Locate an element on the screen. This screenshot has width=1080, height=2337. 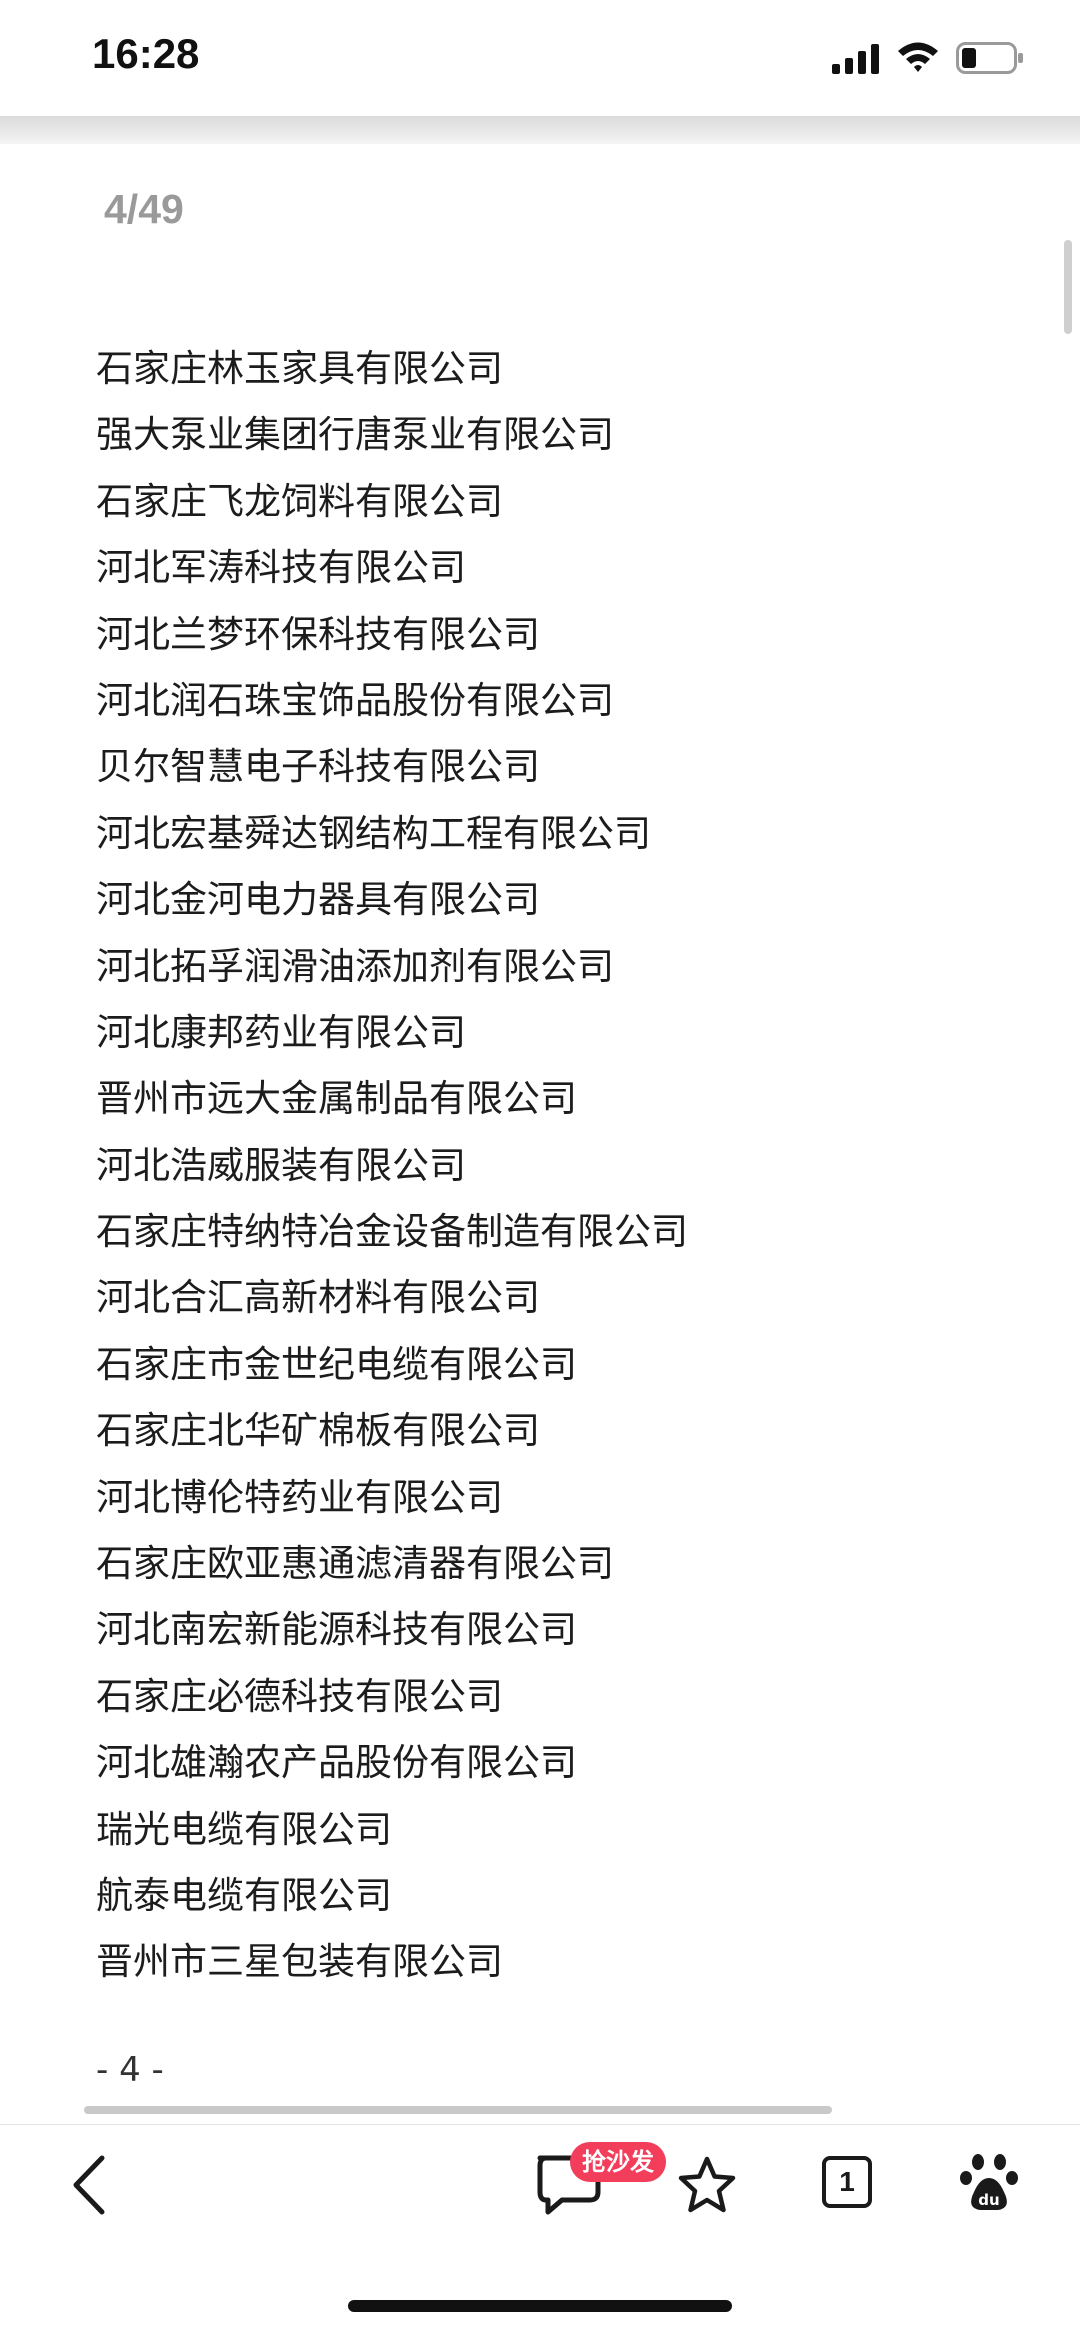
list-item: 河北兰梦环保科技有限公司 is located at coordinates (318, 634).